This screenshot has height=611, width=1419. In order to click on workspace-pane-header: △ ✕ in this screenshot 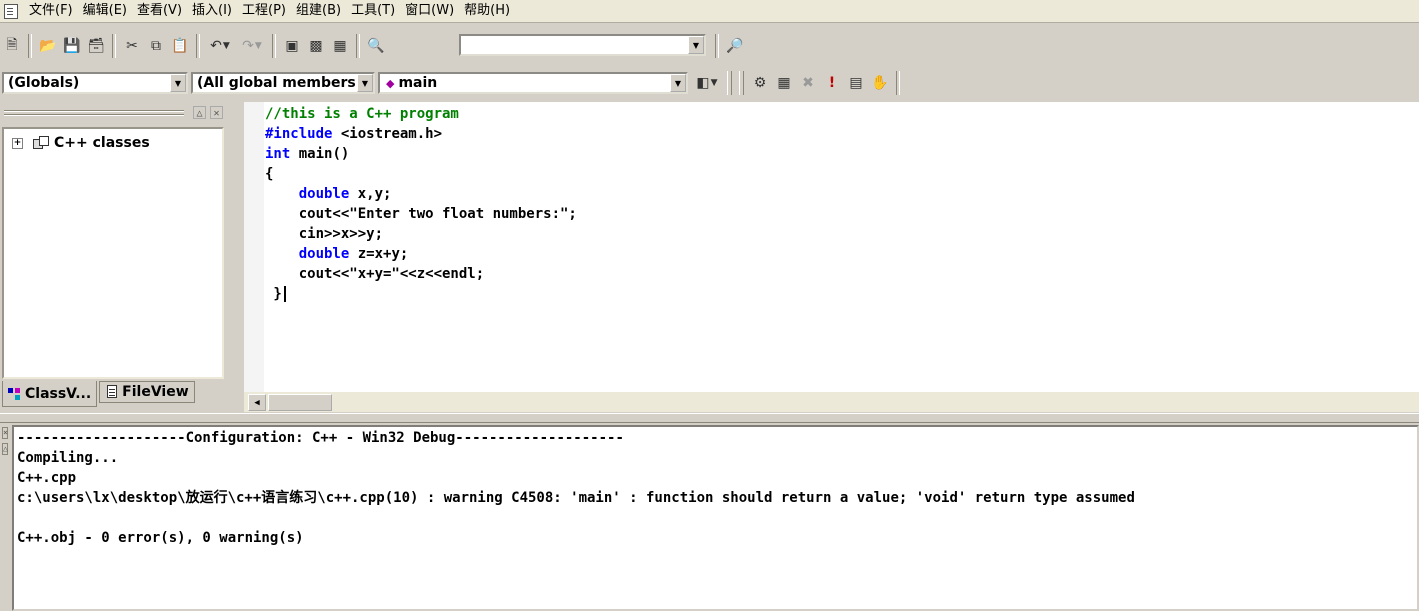, I will do `click(115, 113)`.